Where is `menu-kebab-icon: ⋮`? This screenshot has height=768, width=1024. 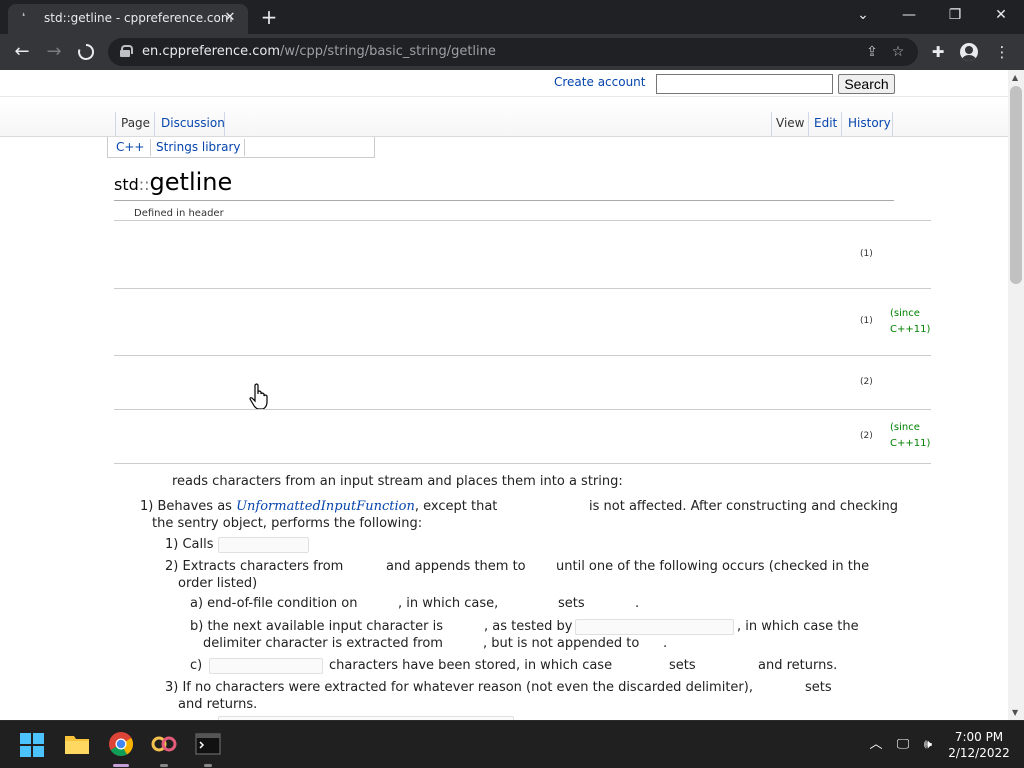 menu-kebab-icon: ⋮ is located at coordinates (1002, 52).